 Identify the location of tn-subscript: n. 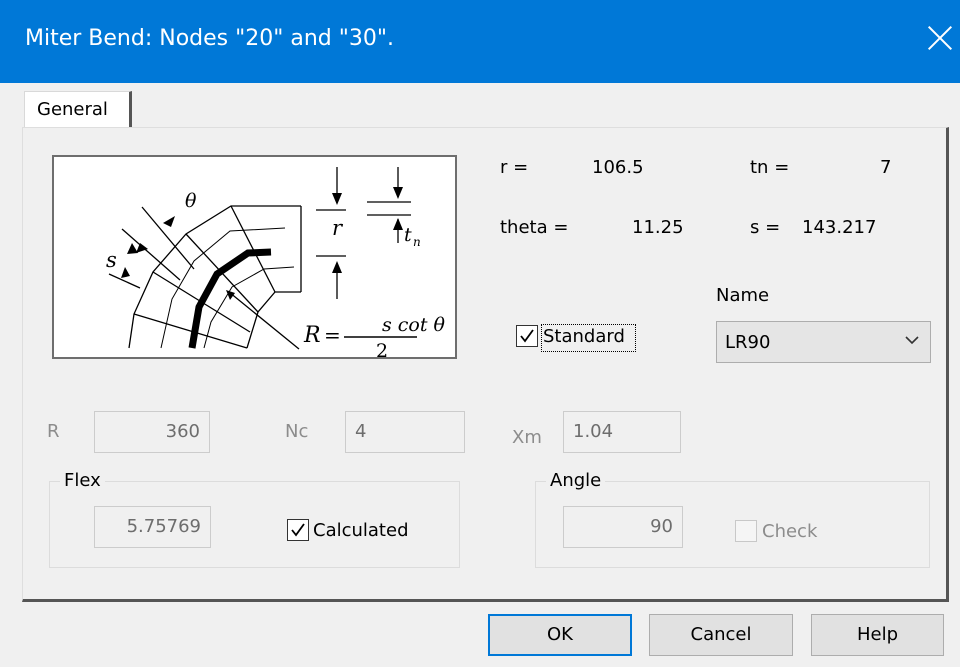
(417, 242).